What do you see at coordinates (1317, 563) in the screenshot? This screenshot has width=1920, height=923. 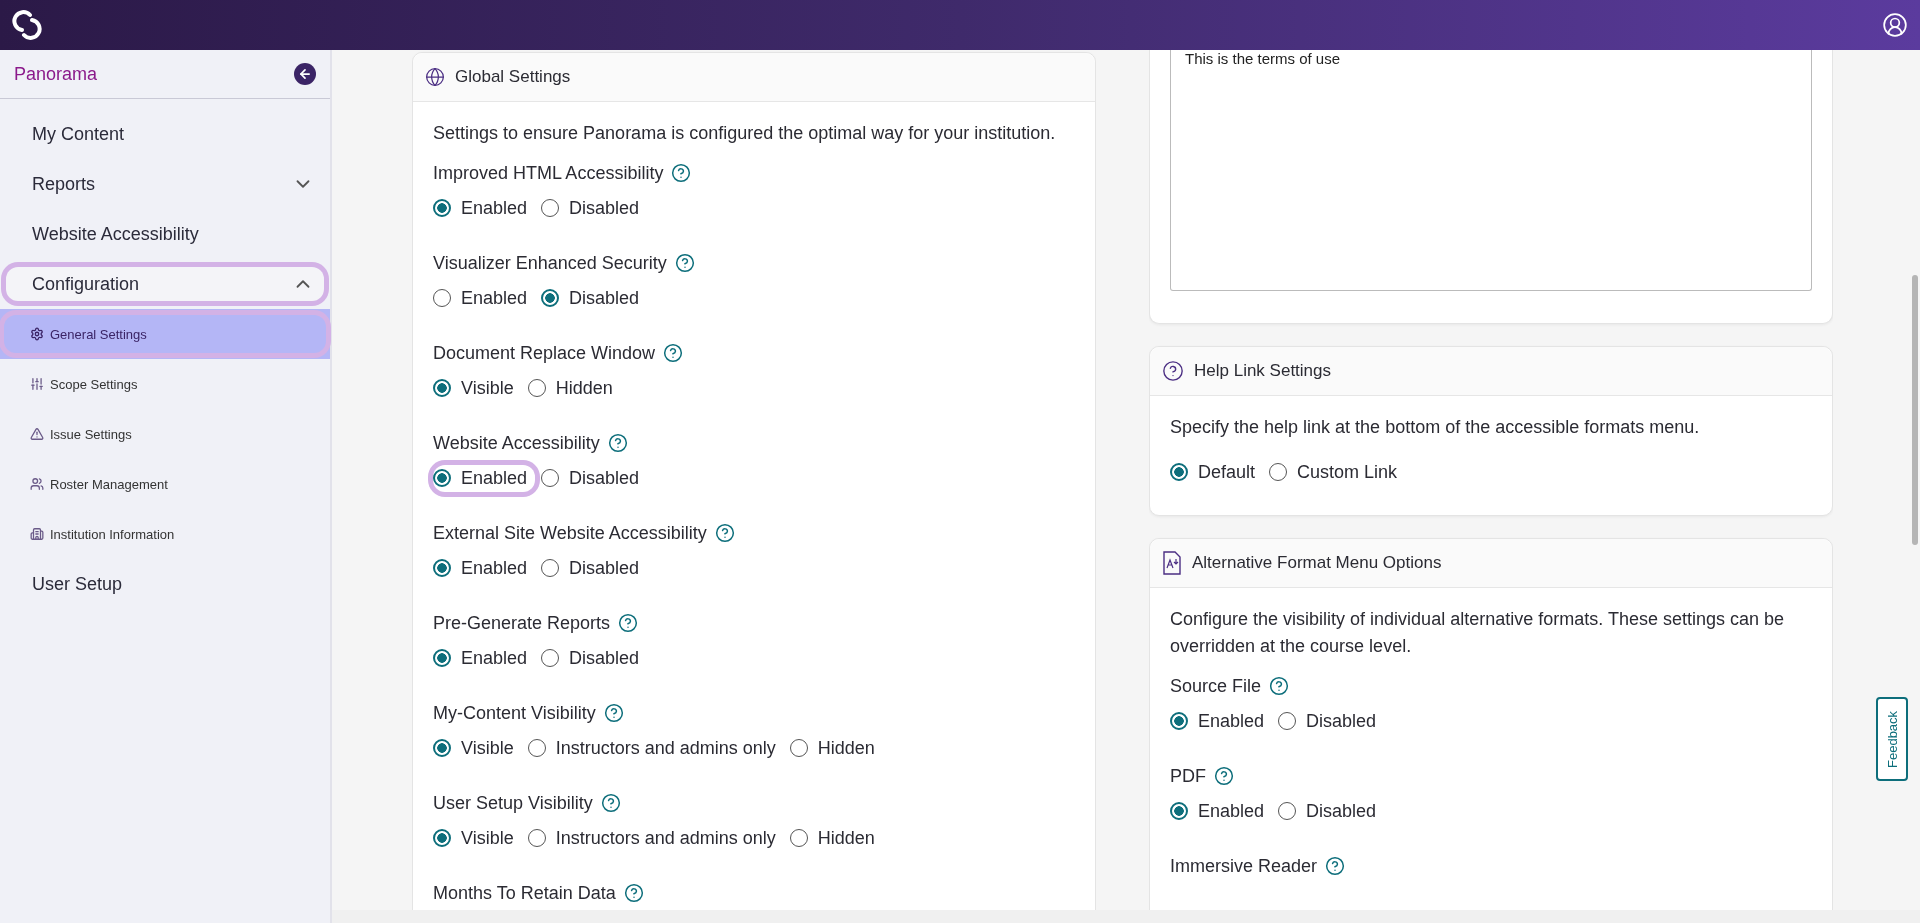 I see `card-title: Alternative Format Menu Options` at bounding box center [1317, 563].